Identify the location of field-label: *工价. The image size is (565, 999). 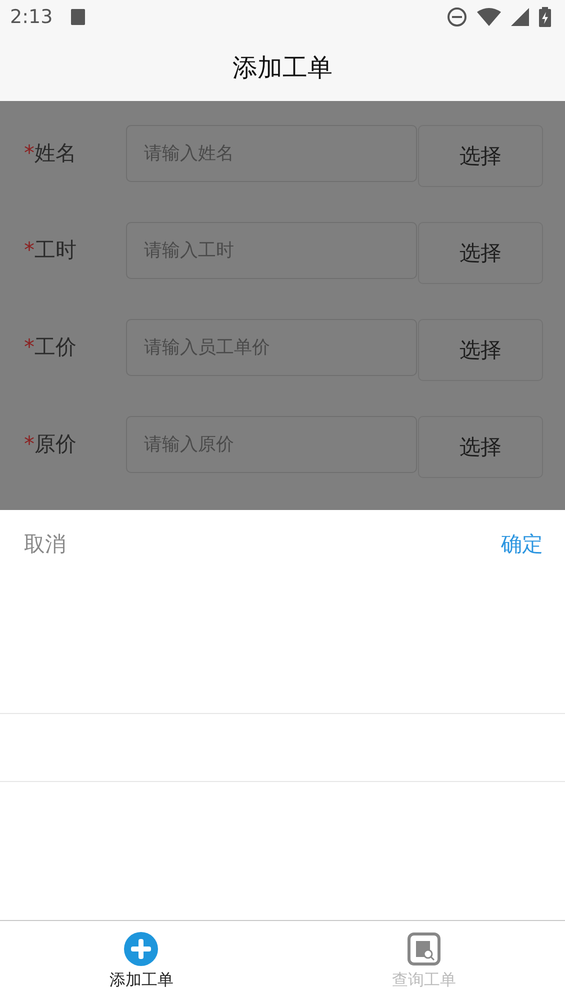
(51, 347).